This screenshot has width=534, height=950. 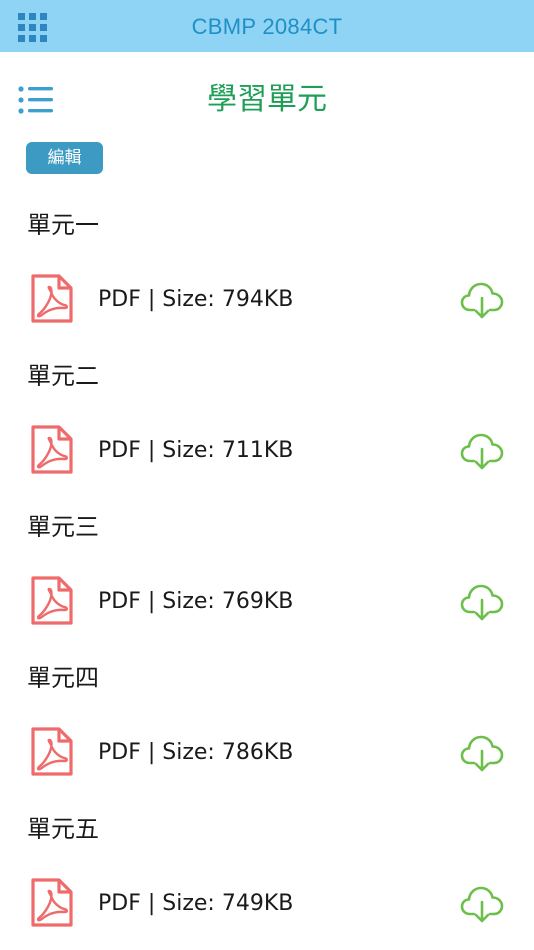 What do you see at coordinates (267, 99) in the screenshot?
I see `page-title: 學習單元` at bounding box center [267, 99].